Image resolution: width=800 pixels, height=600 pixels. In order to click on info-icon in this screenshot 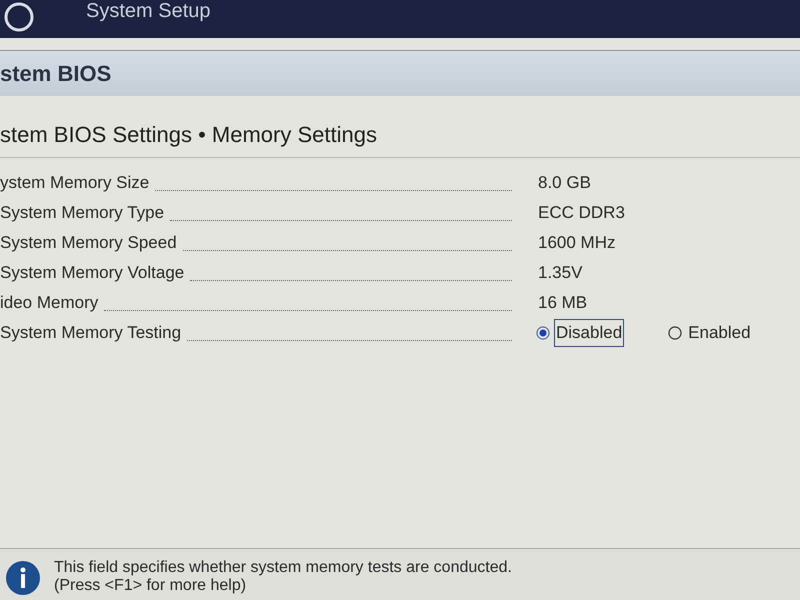, I will do `click(23, 578)`.